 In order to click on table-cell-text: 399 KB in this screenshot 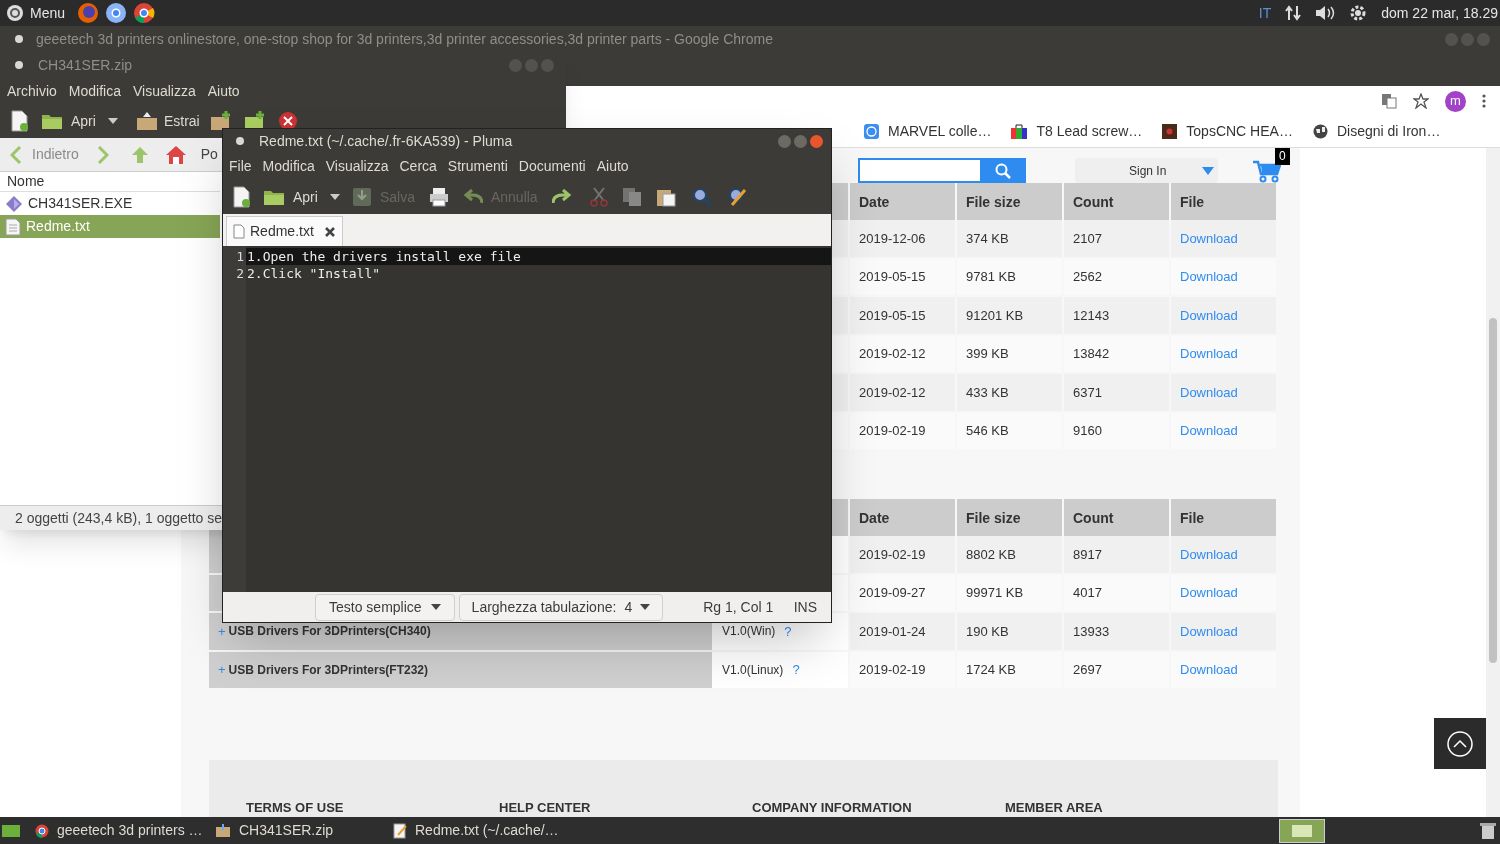, I will do `click(987, 354)`.